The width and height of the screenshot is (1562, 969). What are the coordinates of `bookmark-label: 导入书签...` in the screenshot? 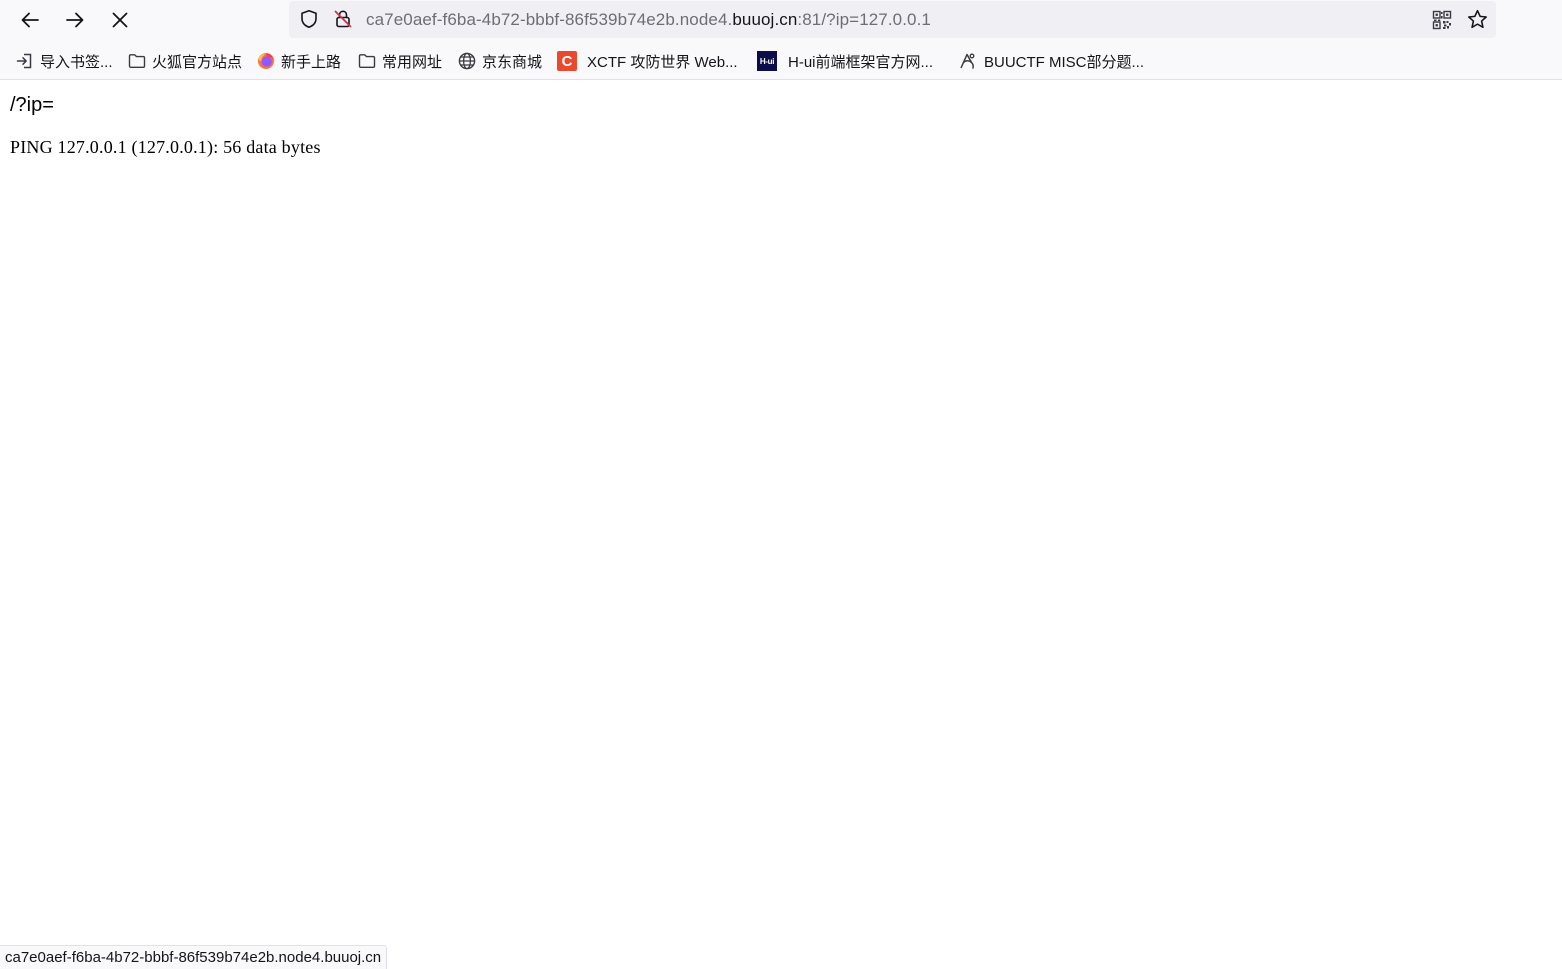 It's located at (76, 62).